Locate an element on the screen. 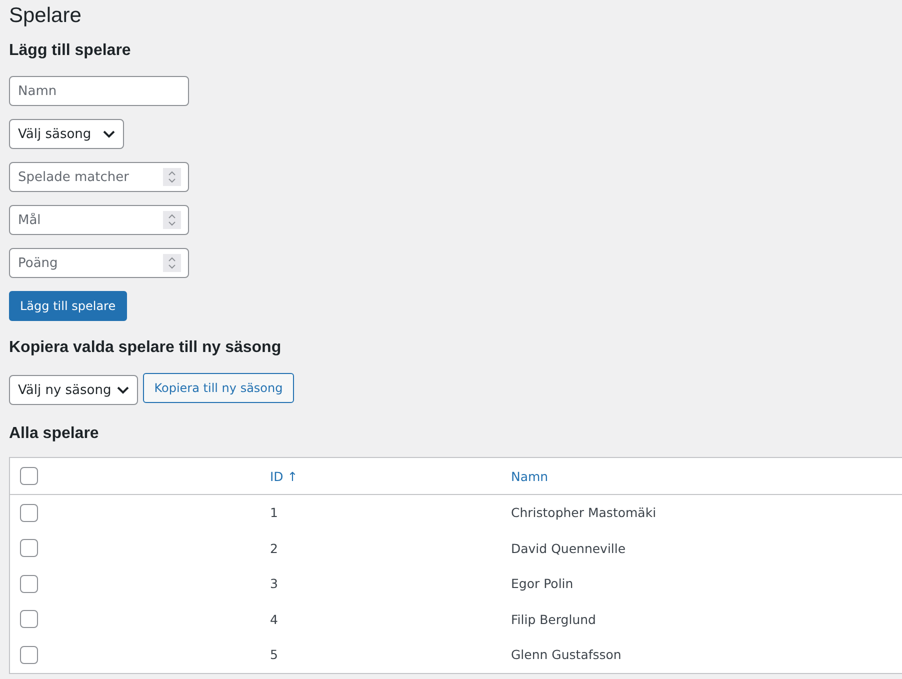  section-heading: Lägg till spelare is located at coordinates (70, 51).